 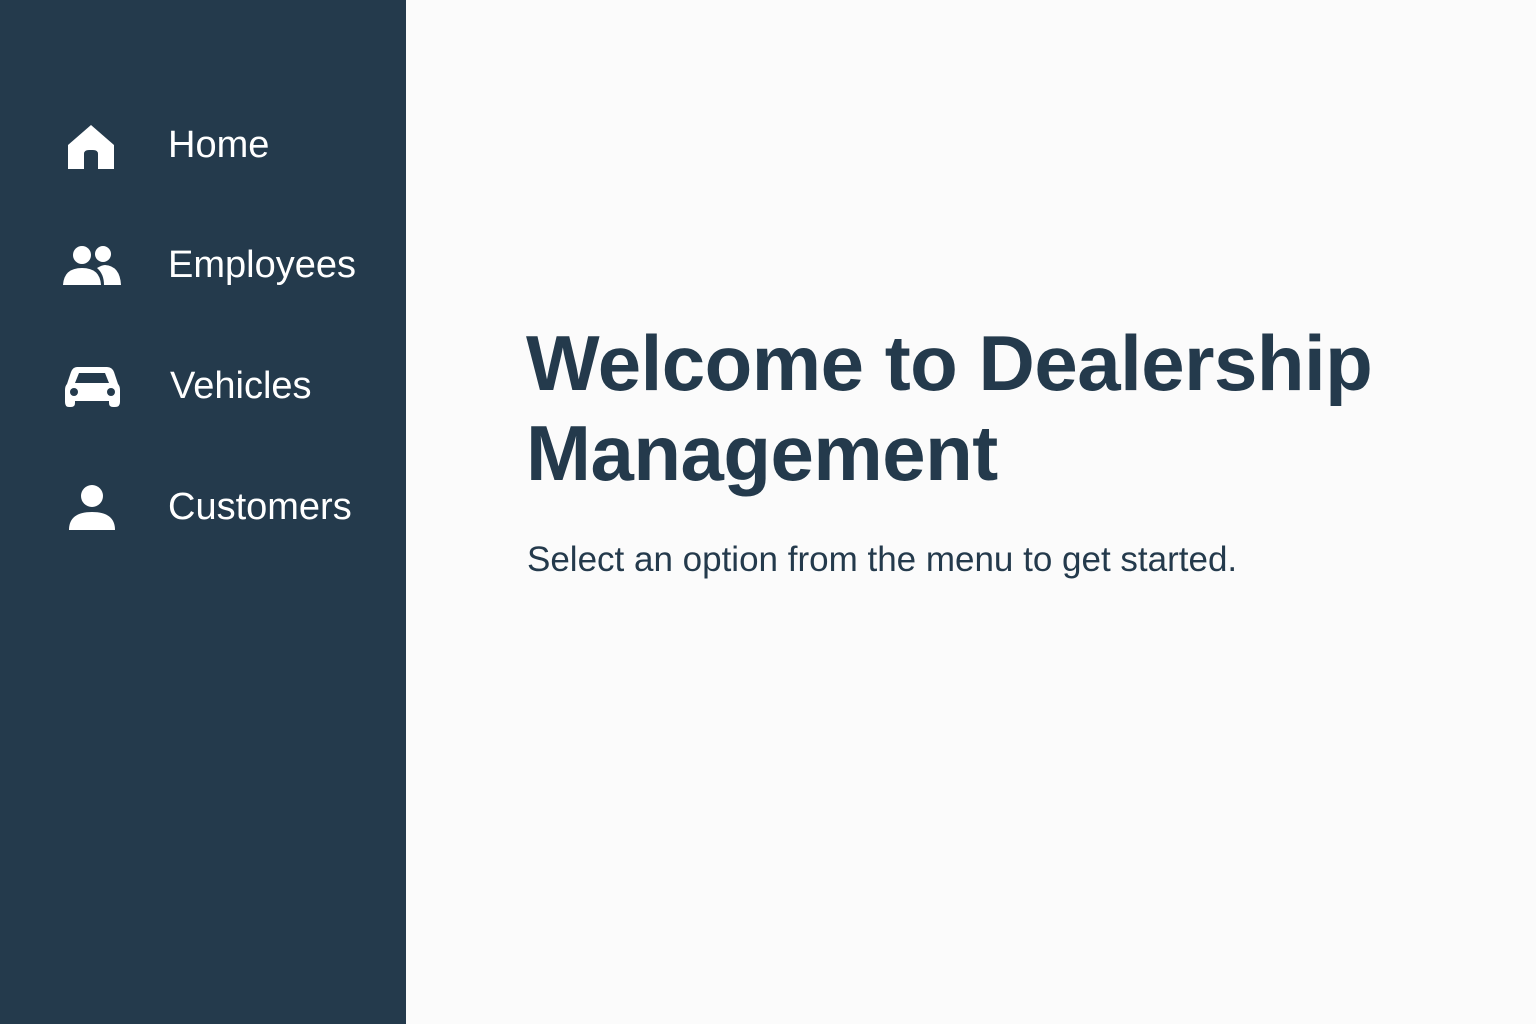 What do you see at coordinates (92, 145) in the screenshot?
I see `home-icon` at bounding box center [92, 145].